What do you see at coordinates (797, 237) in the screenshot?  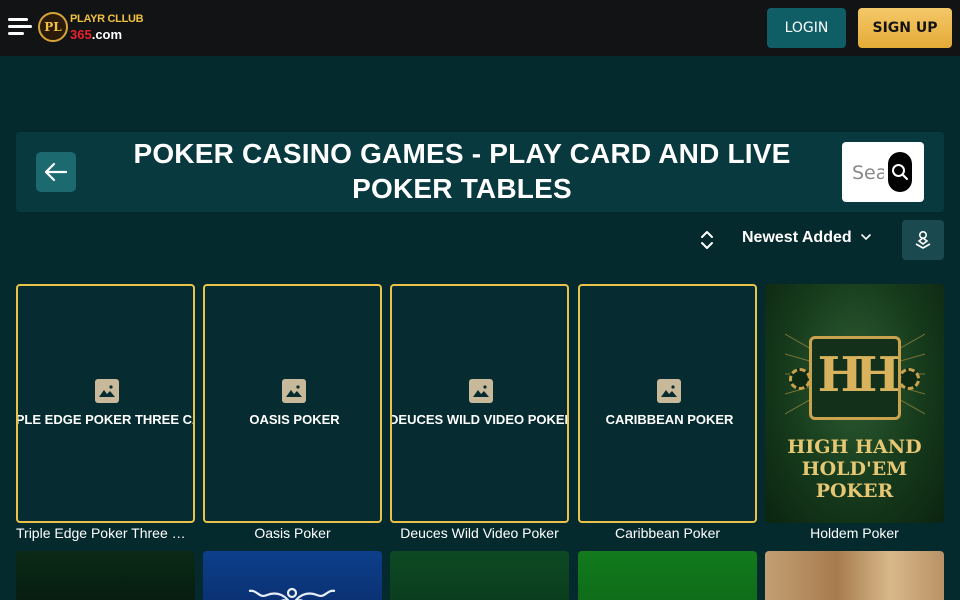 I see `sort-selected-label: Newest Added` at bounding box center [797, 237].